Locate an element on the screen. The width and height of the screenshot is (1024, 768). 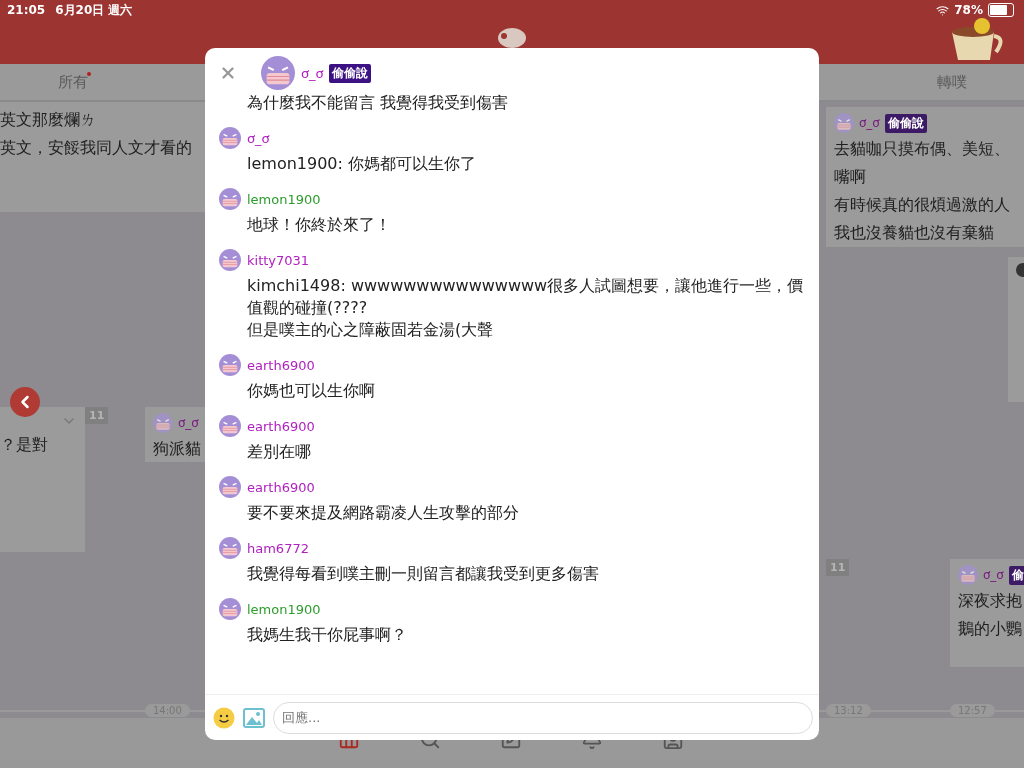
response-text: 我覺得每看到噗主刪一則留言都讓我受到更多傷害 is located at coordinates (423, 574).